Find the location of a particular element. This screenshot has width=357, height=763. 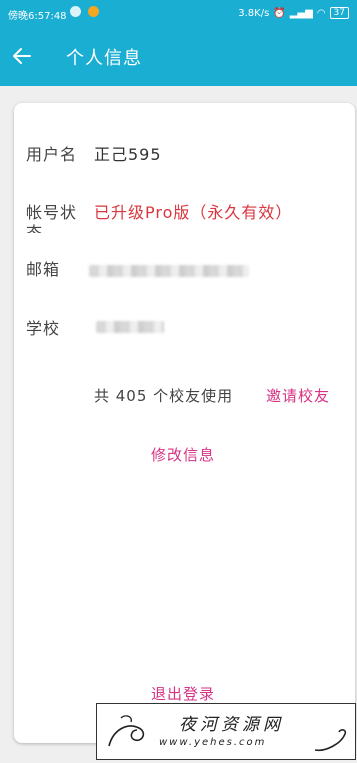

alarm-icon: ⏰ is located at coordinates (279, 13).